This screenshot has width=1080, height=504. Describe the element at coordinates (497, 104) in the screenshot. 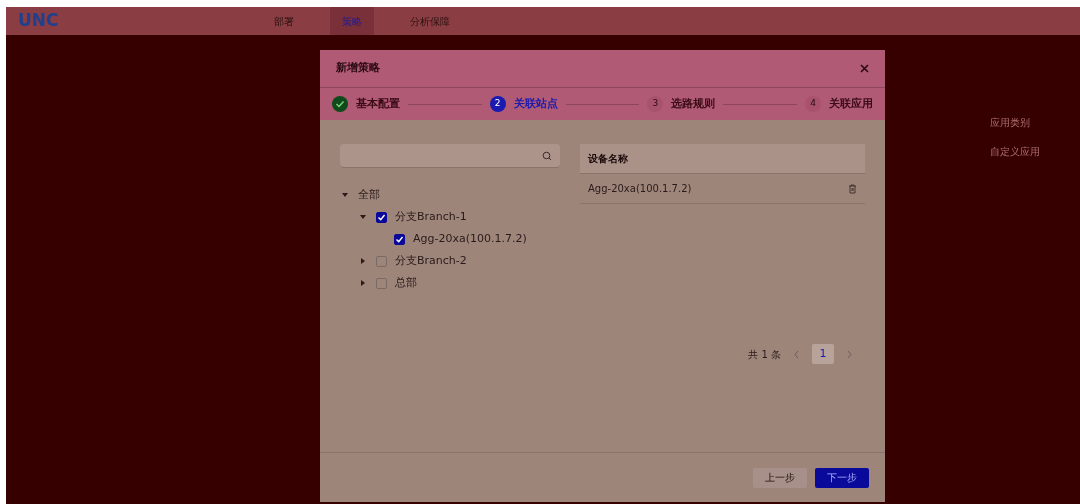

I see `step-number: 2` at that location.